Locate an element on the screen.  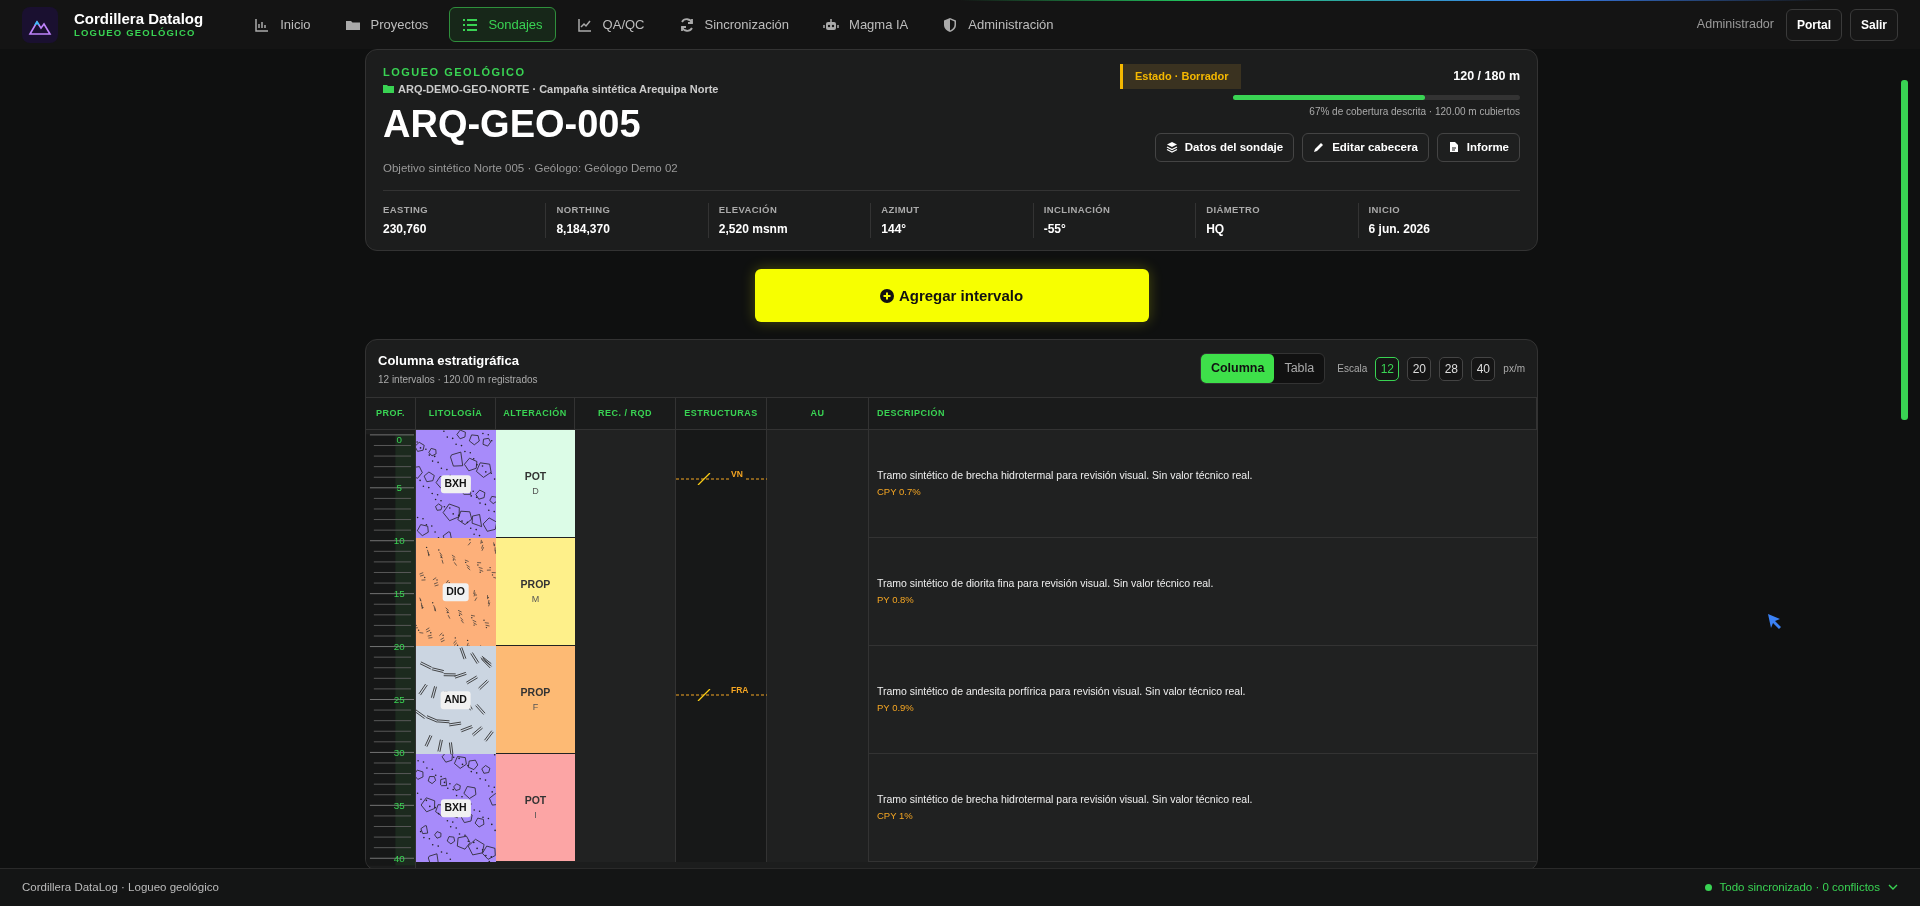
view-tab: Tabla is located at coordinates (1299, 369).